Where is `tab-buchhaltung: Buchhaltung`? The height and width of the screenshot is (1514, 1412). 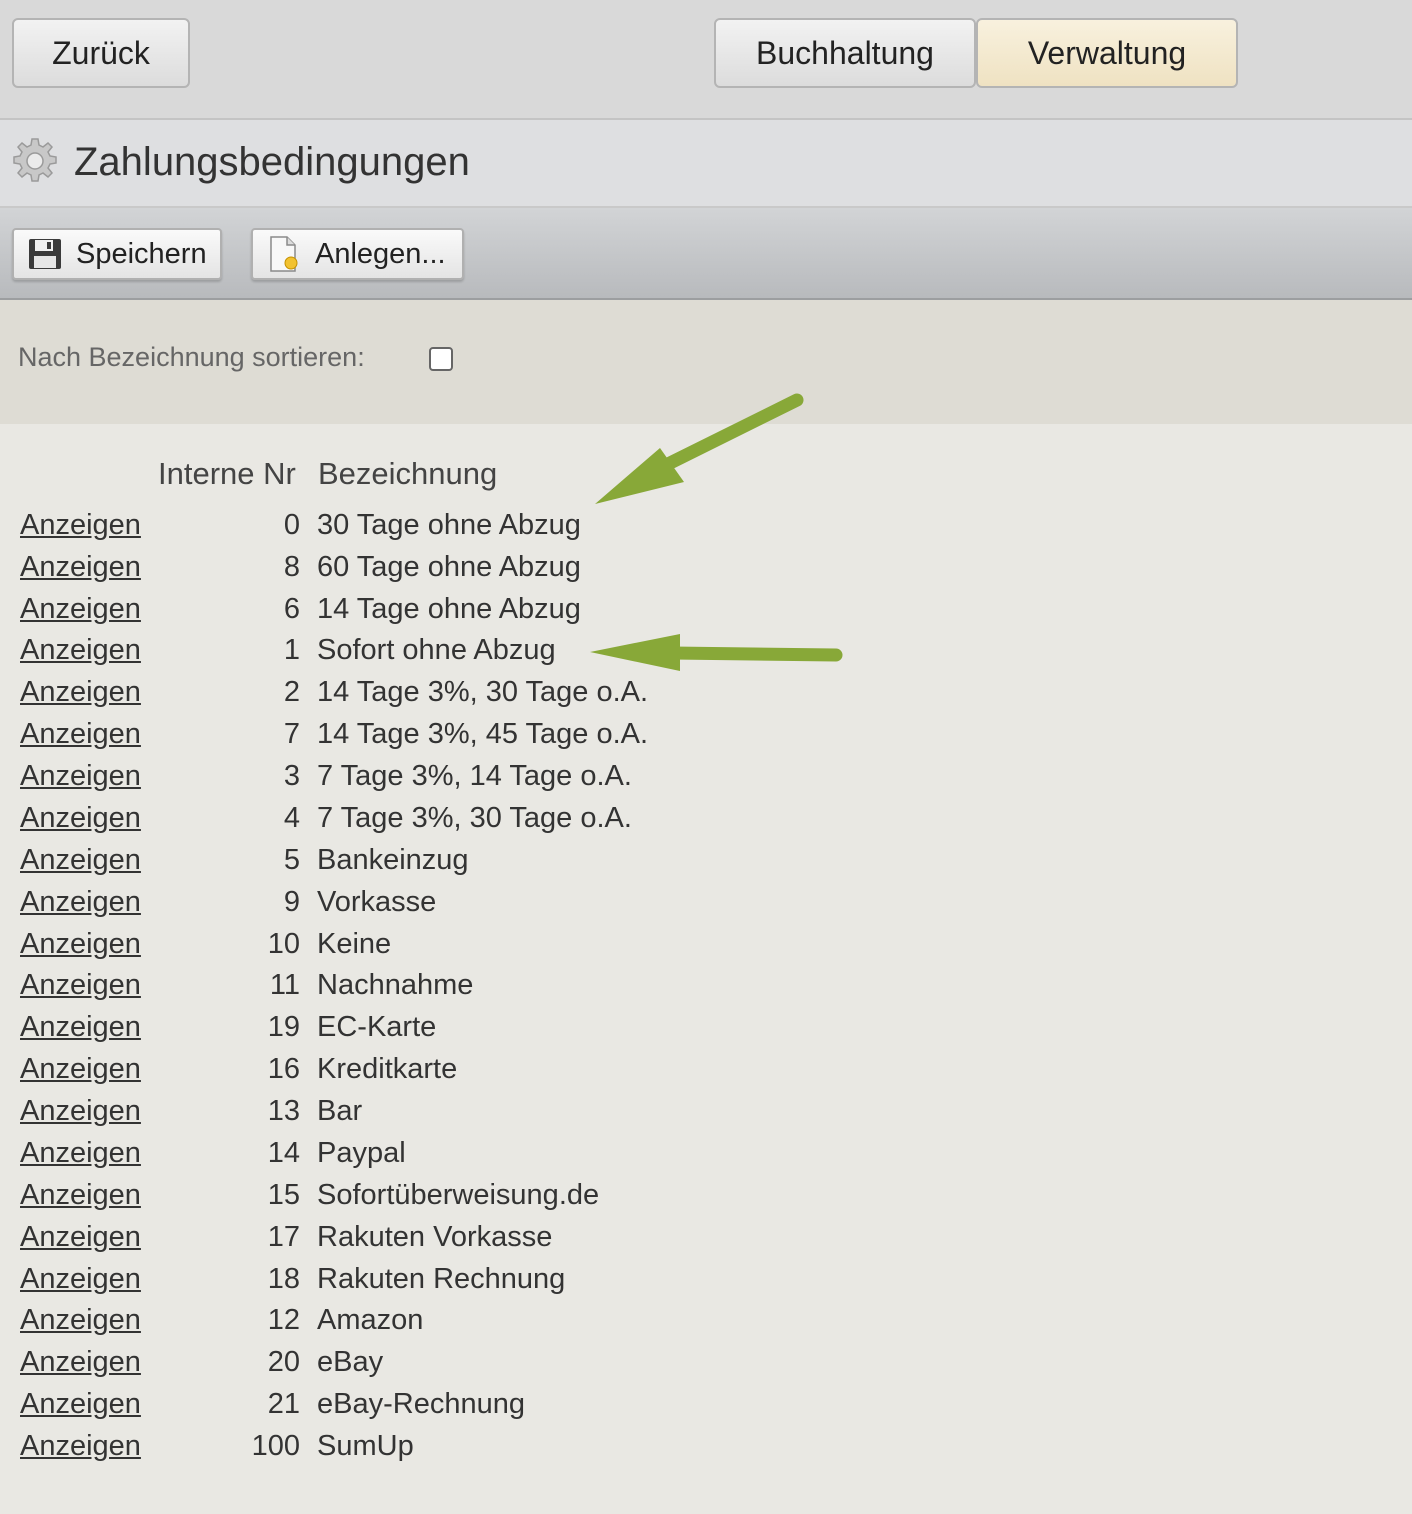 tab-buchhaltung: Buchhaltung is located at coordinates (845, 53).